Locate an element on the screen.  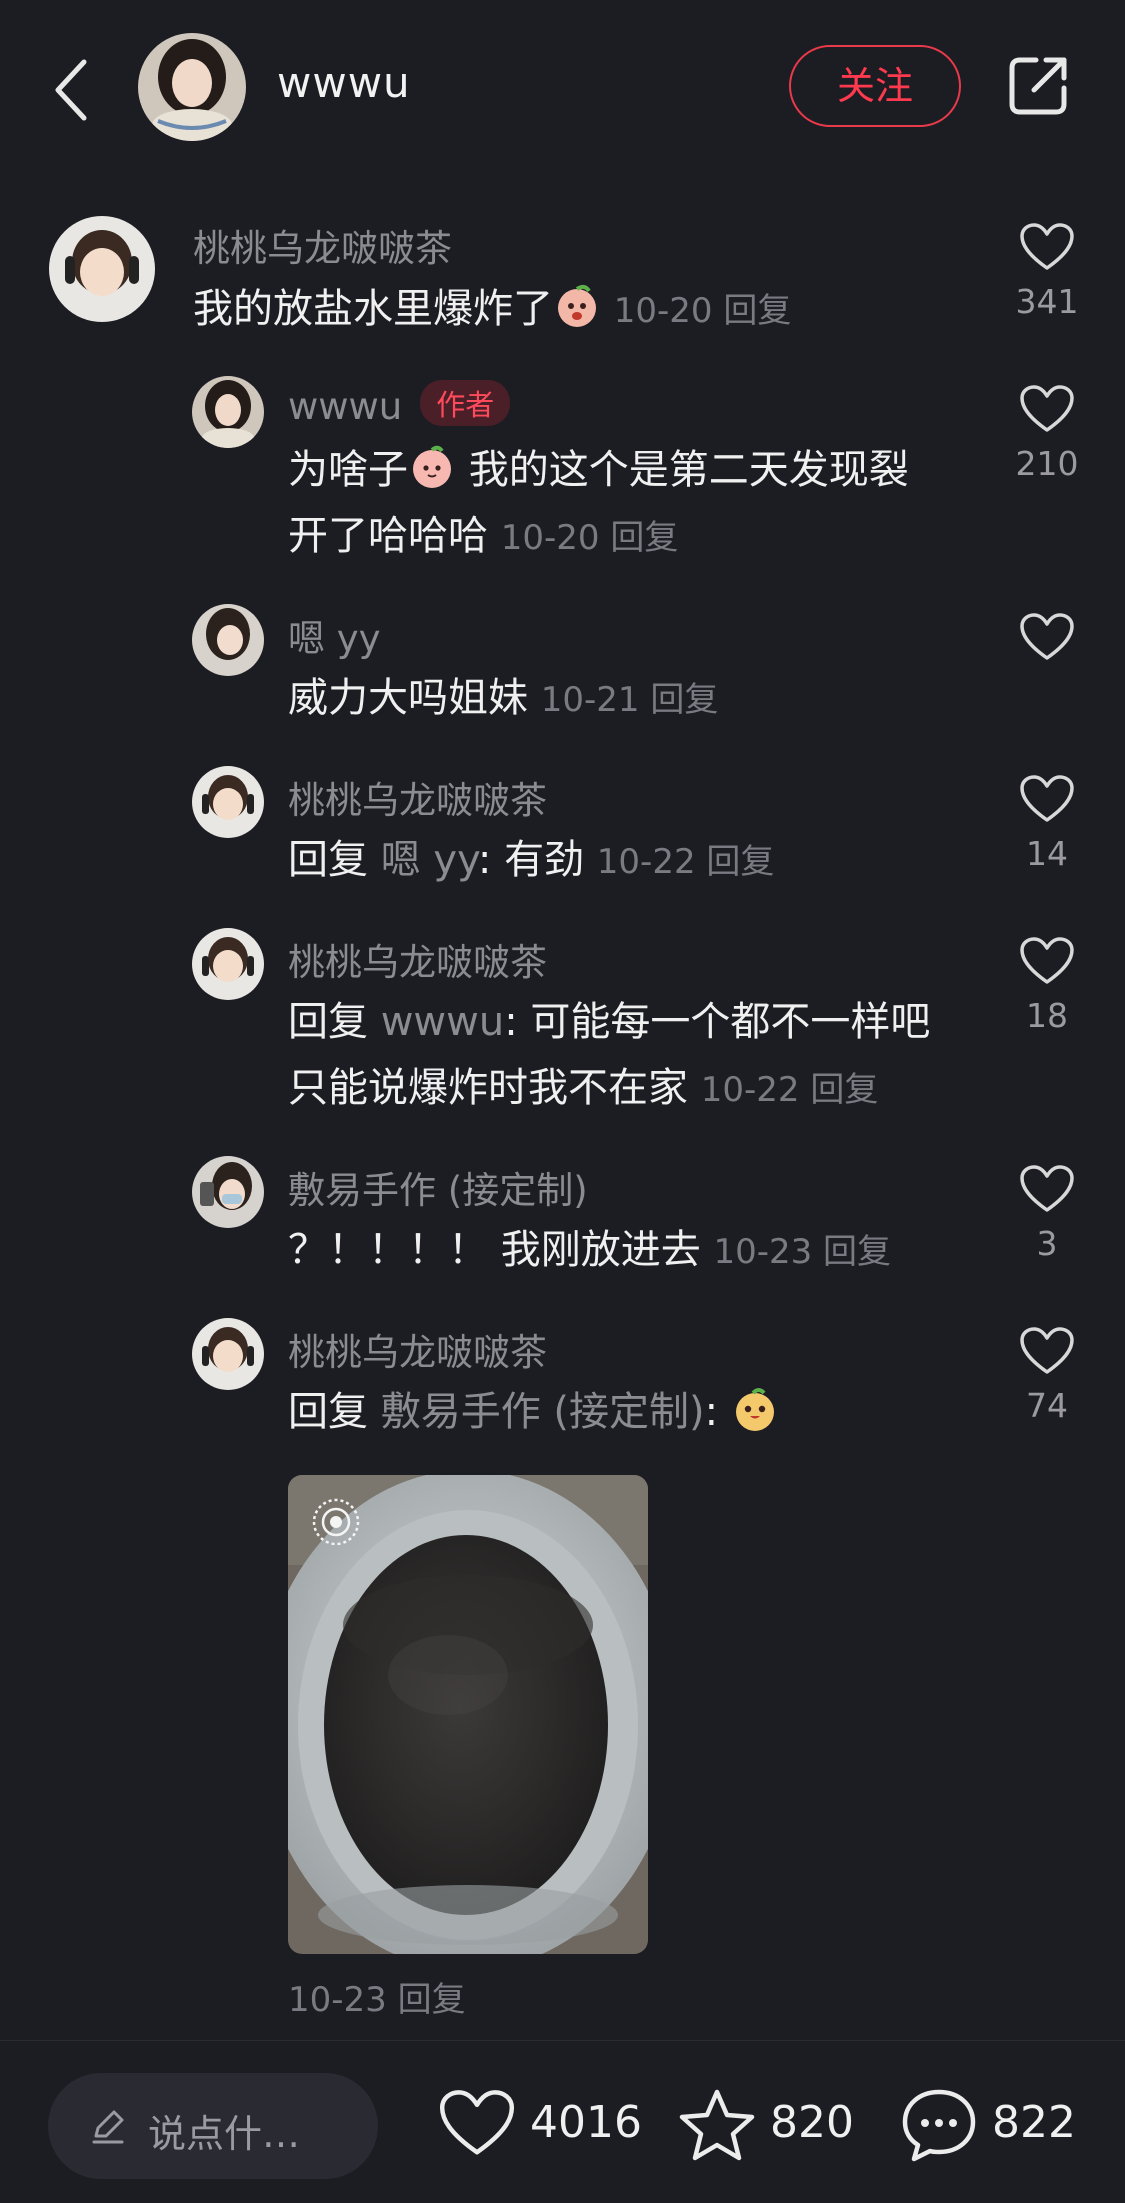
comment-text: 开了哈哈哈 10-20 回复 is located at coordinates (483, 536).